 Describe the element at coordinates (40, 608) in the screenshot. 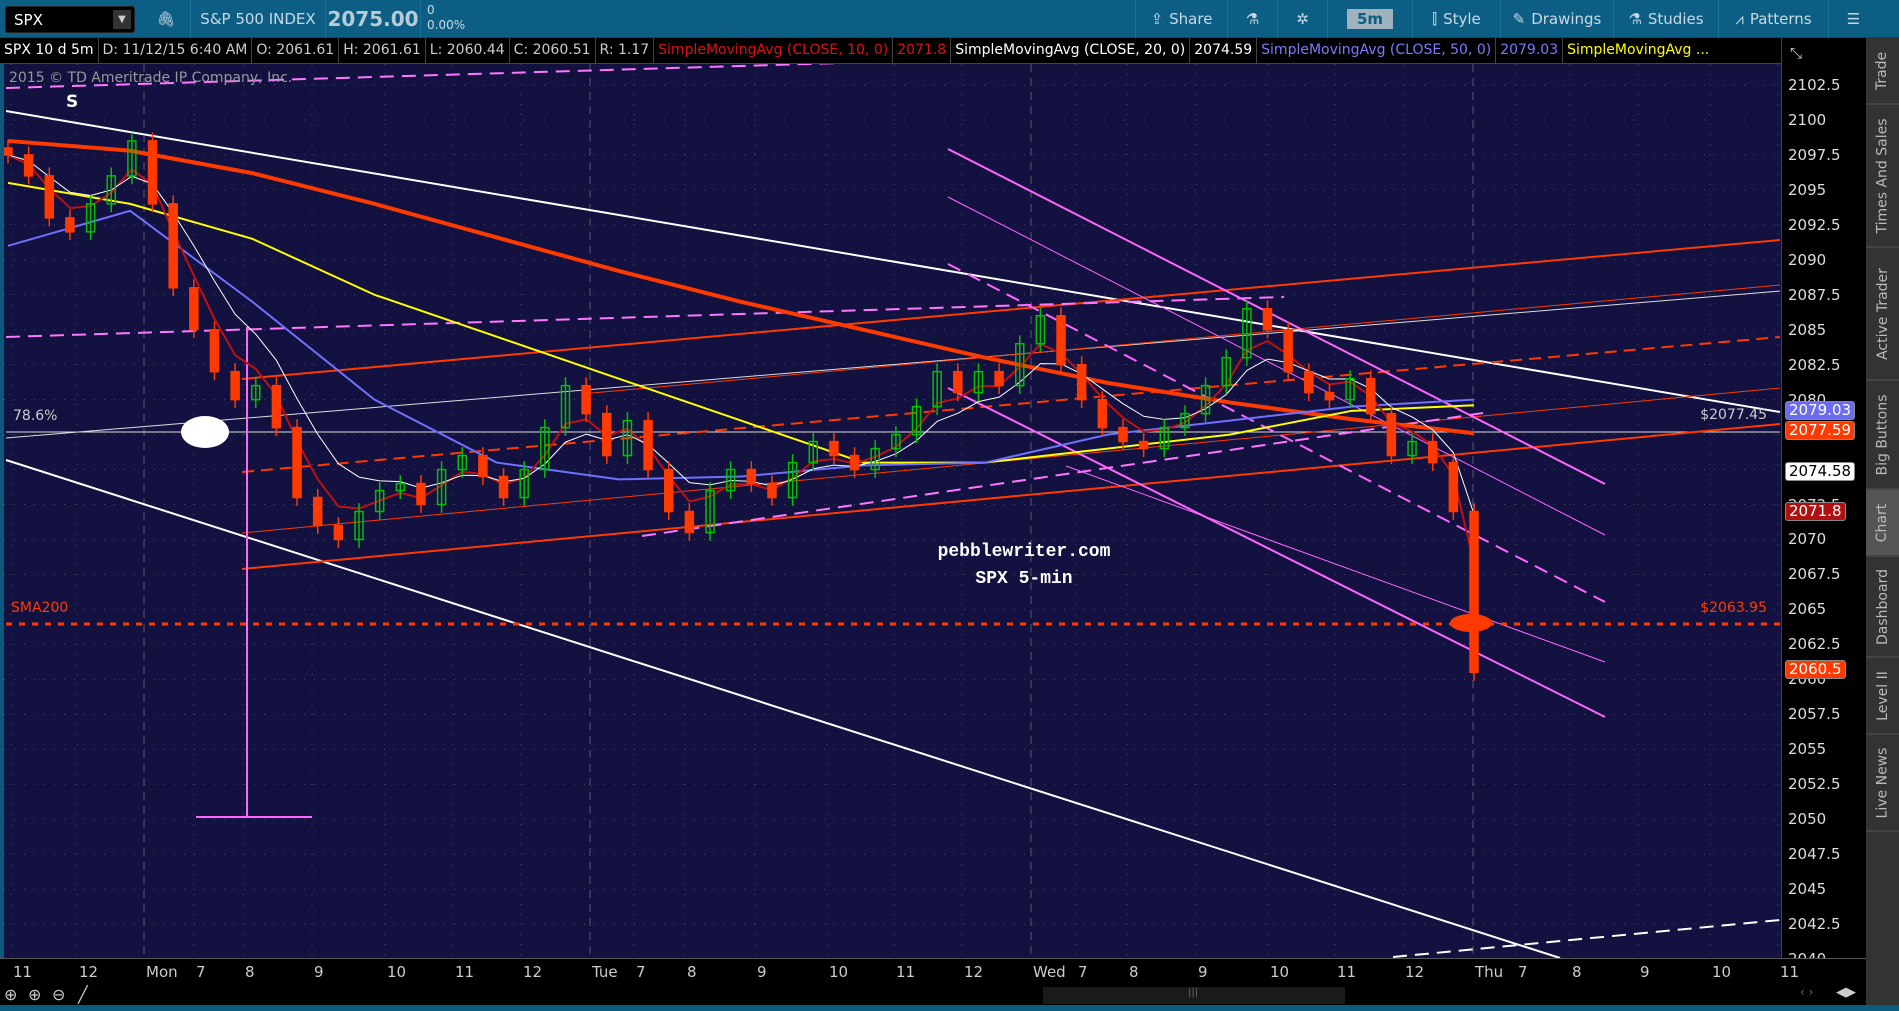

I see `sma200-label: SMA200` at that location.